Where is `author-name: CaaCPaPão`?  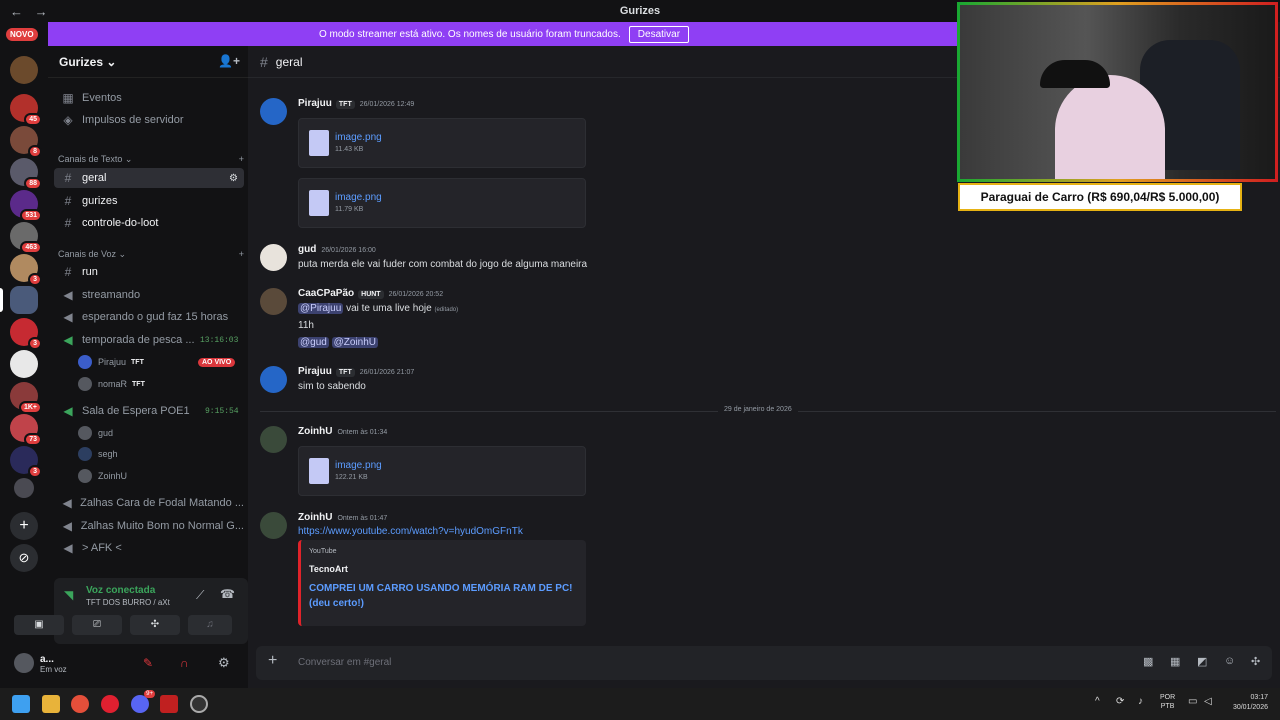
author-name: CaaCPaPão is located at coordinates (326, 293).